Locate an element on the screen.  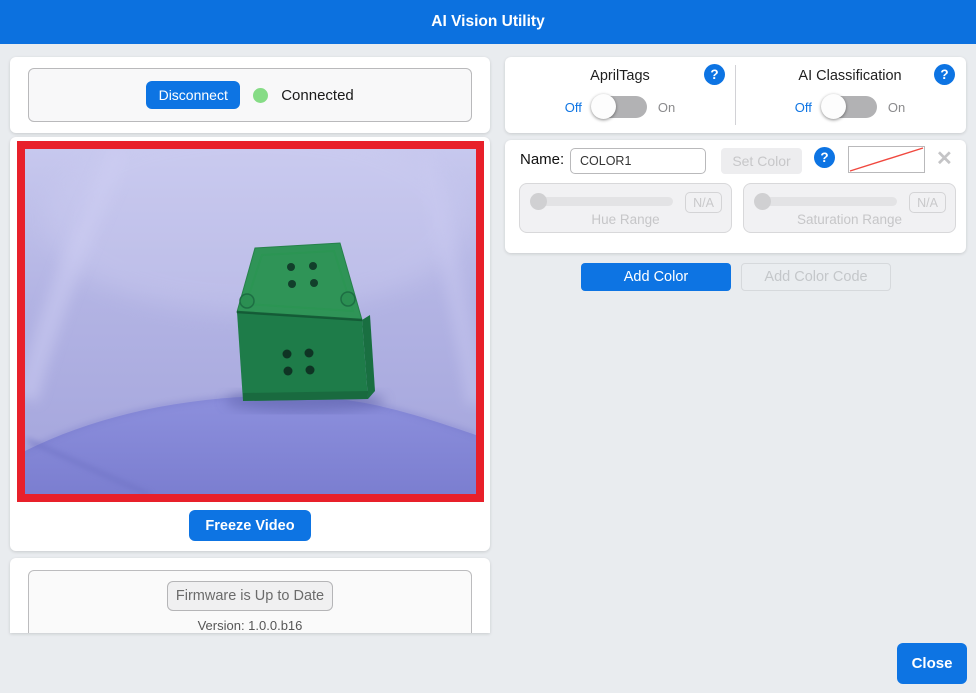
color-name-input is located at coordinates (638, 161).